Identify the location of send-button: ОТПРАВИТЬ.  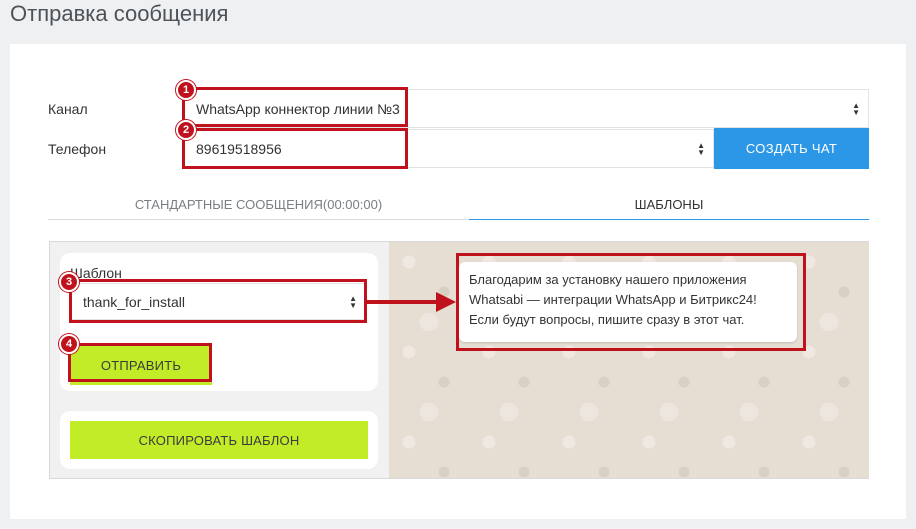
(141, 365).